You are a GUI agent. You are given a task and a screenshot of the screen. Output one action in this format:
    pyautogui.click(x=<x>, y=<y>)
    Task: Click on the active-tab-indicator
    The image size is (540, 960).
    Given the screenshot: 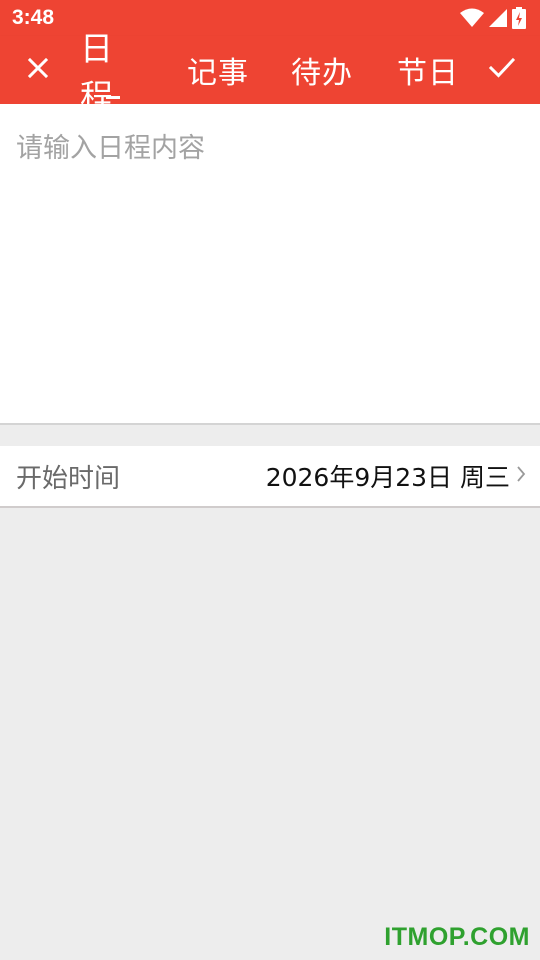 What is the action you would take?
    pyautogui.click(x=113, y=97)
    